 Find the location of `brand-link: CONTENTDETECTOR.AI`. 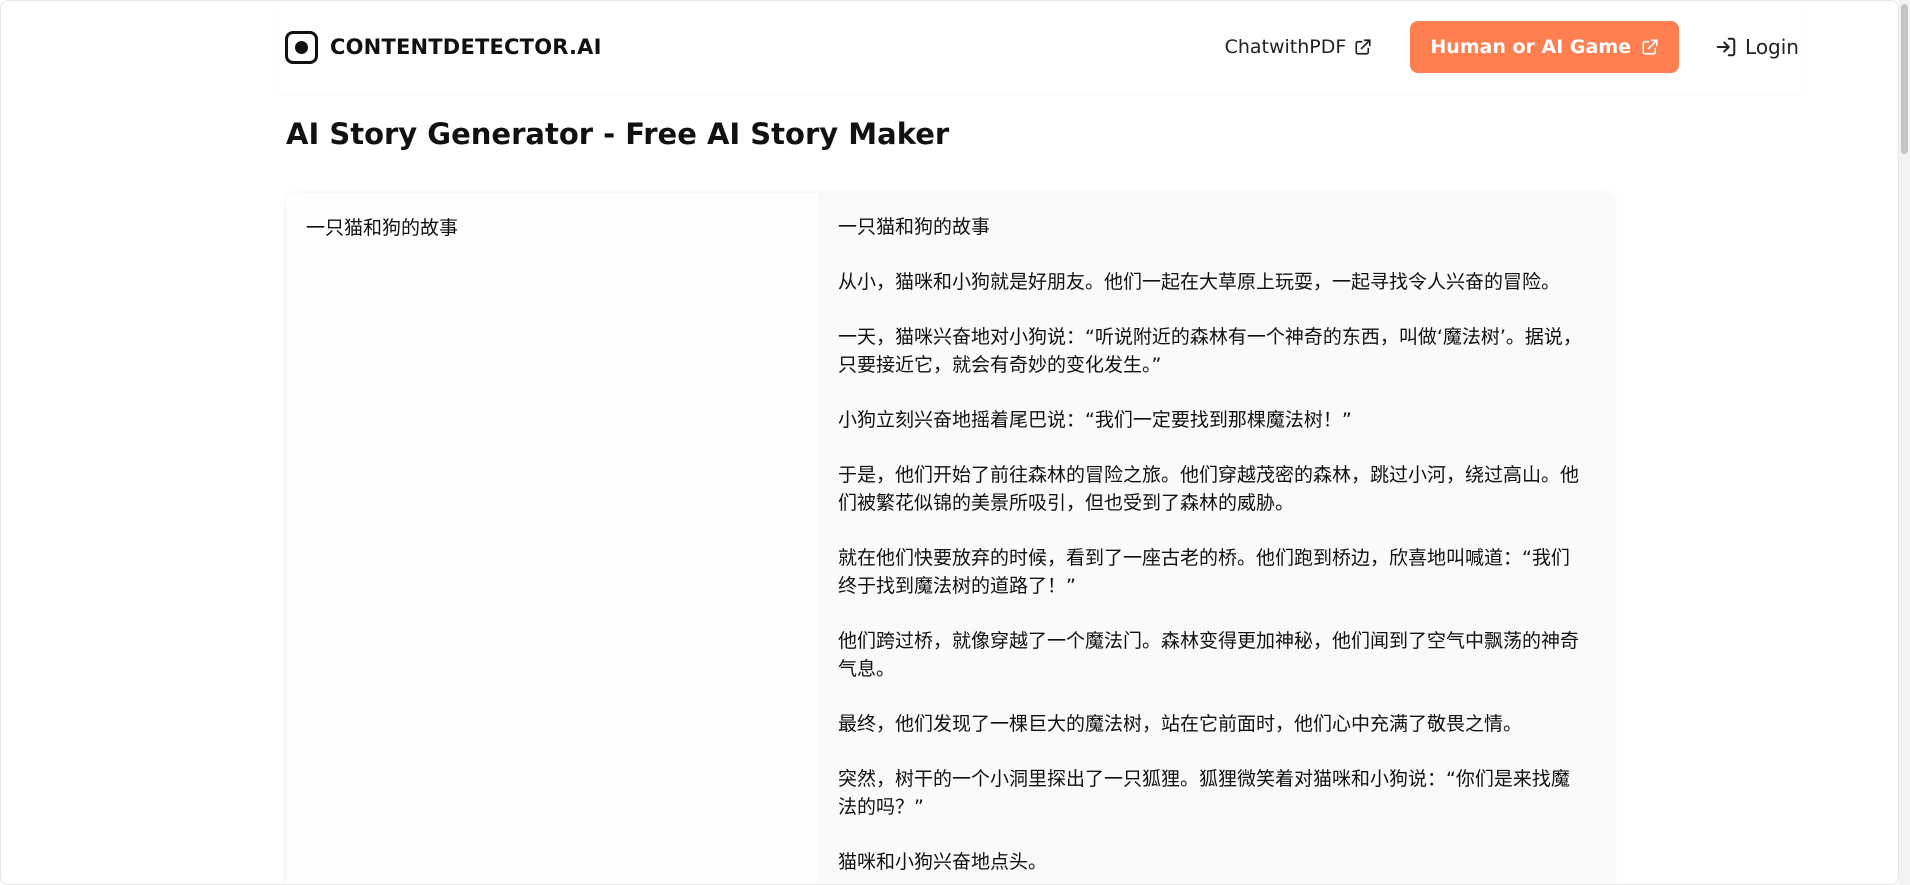

brand-link: CONTENTDETECTOR.AI is located at coordinates (443, 47).